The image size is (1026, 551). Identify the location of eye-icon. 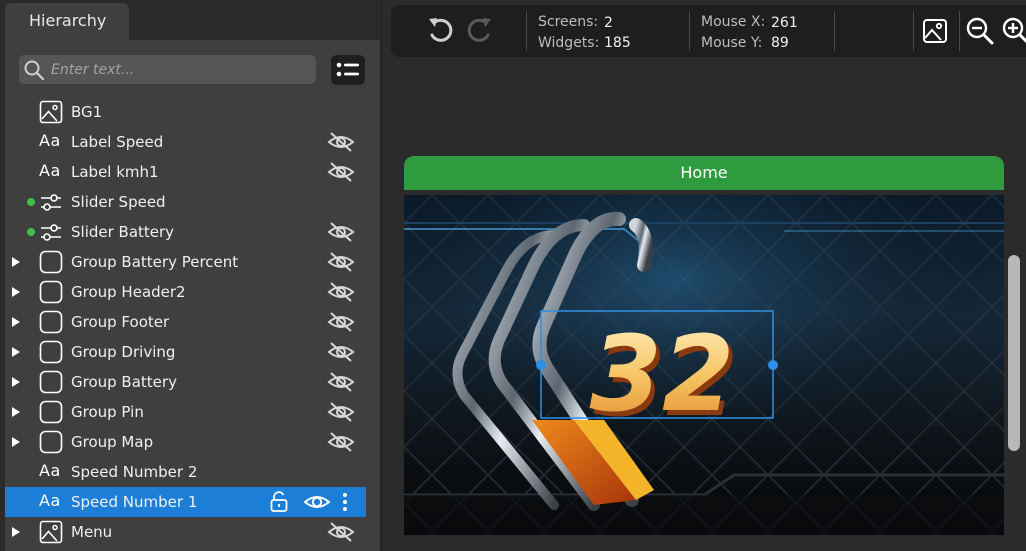
(317, 502).